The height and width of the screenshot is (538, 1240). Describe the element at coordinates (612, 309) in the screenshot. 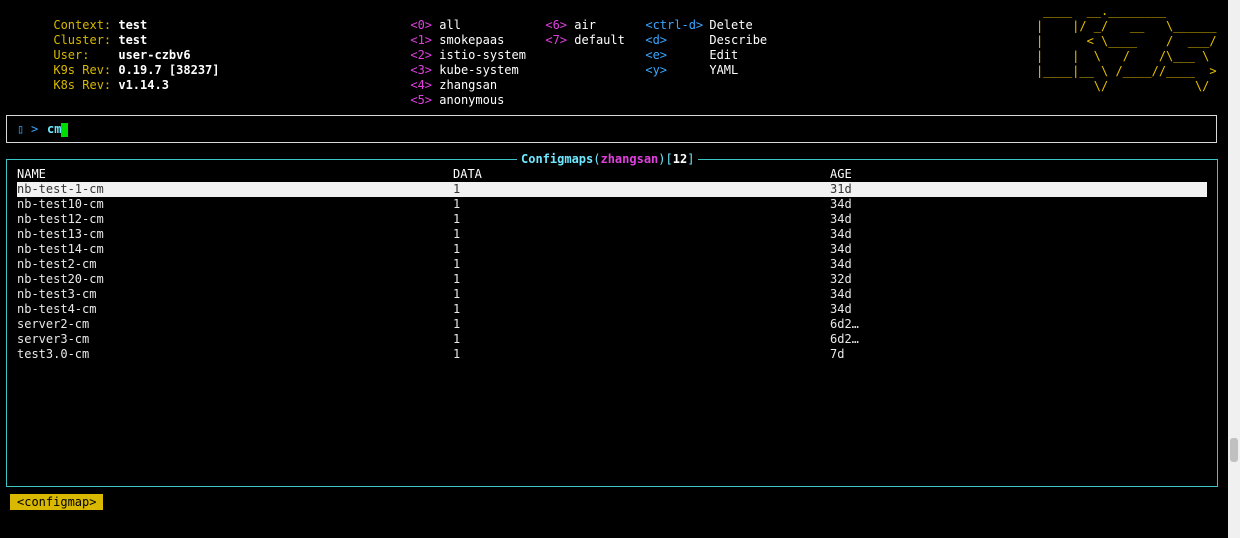

I see `table-row: nb-test4-cm 1 34d` at that location.